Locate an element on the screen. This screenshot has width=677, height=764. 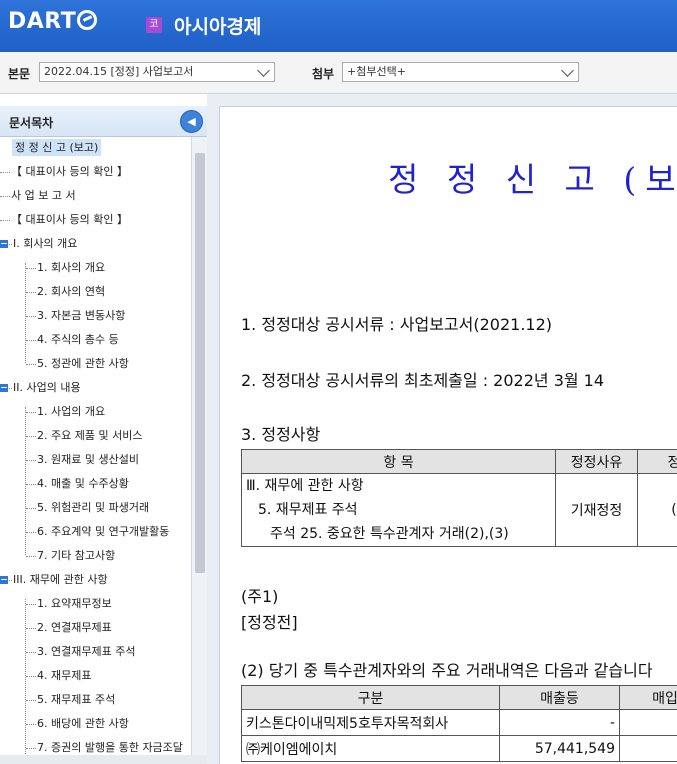
toc-item: 5. 재무제표 주석 is located at coordinates (70, 700).